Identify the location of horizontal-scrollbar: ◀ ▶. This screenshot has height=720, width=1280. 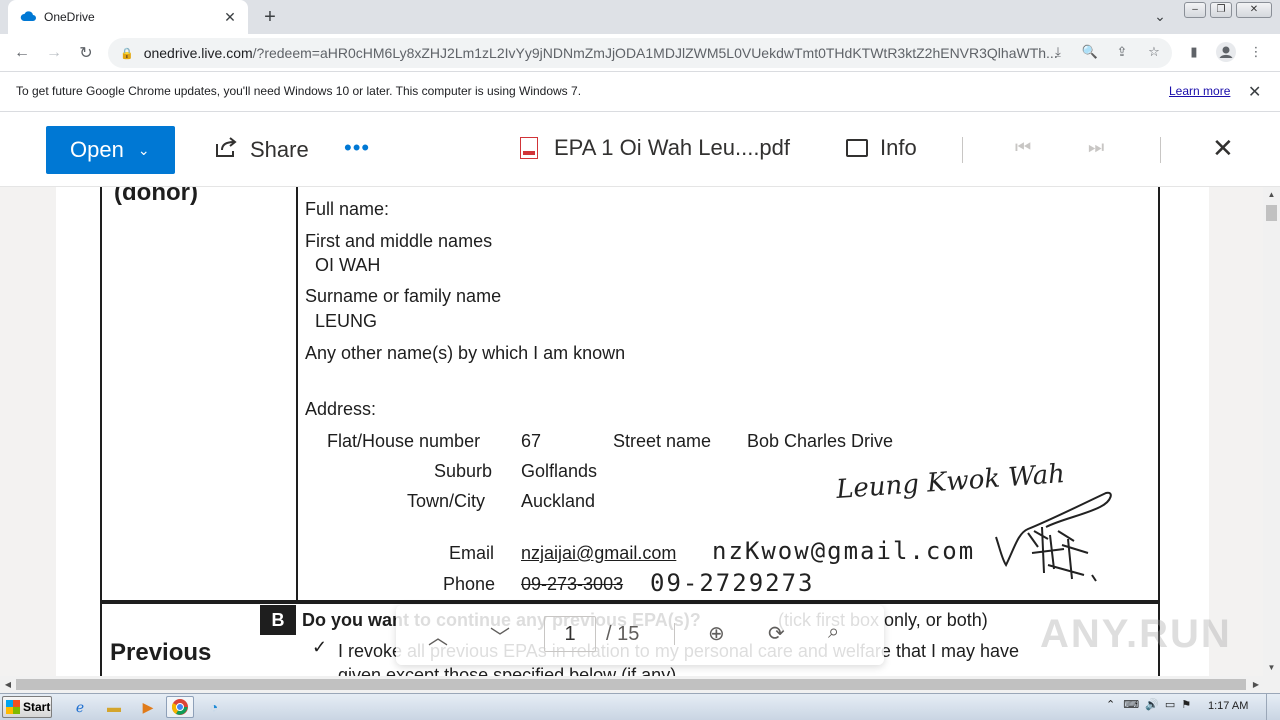
(640, 684).